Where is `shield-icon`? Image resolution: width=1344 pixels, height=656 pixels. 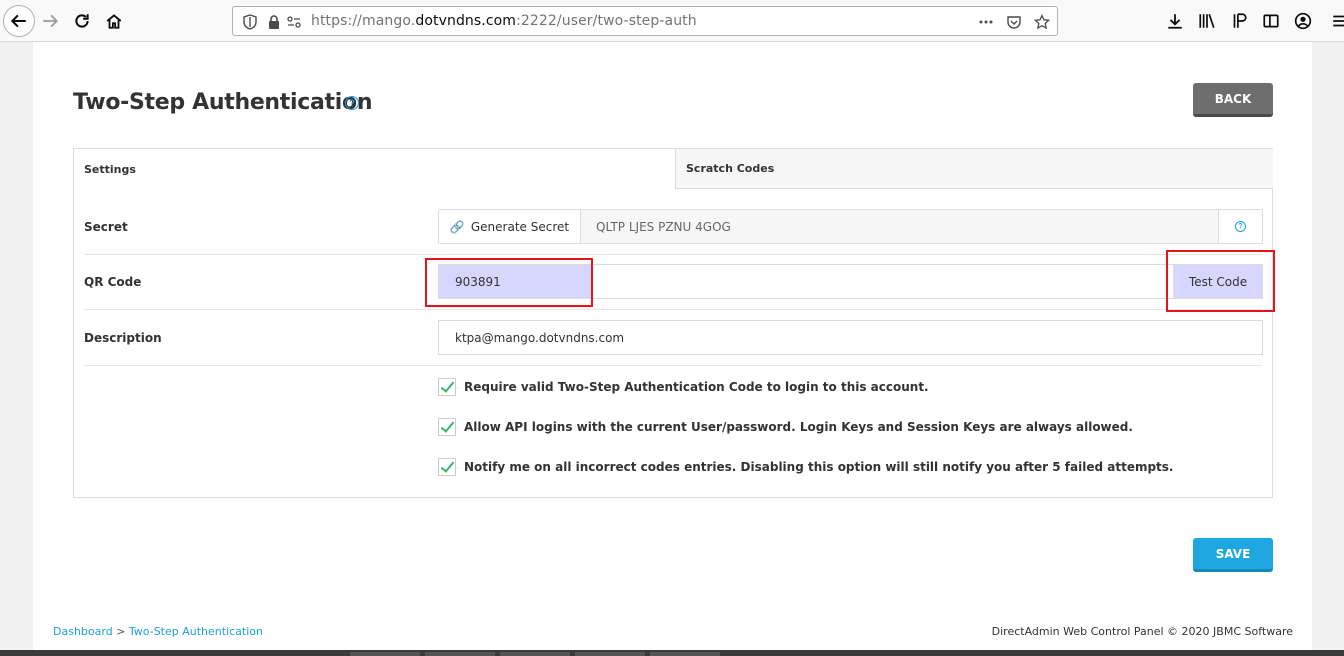
shield-icon is located at coordinates (250, 22).